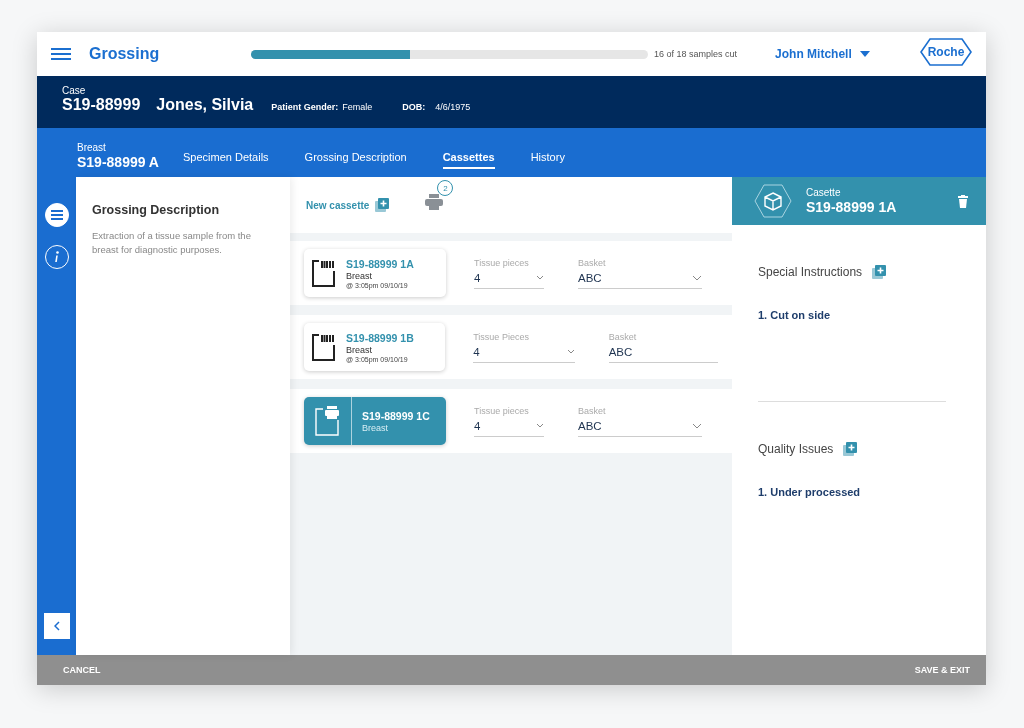  What do you see at coordinates (822, 54) in the screenshot?
I see `user-menu: John Mitchell` at bounding box center [822, 54].